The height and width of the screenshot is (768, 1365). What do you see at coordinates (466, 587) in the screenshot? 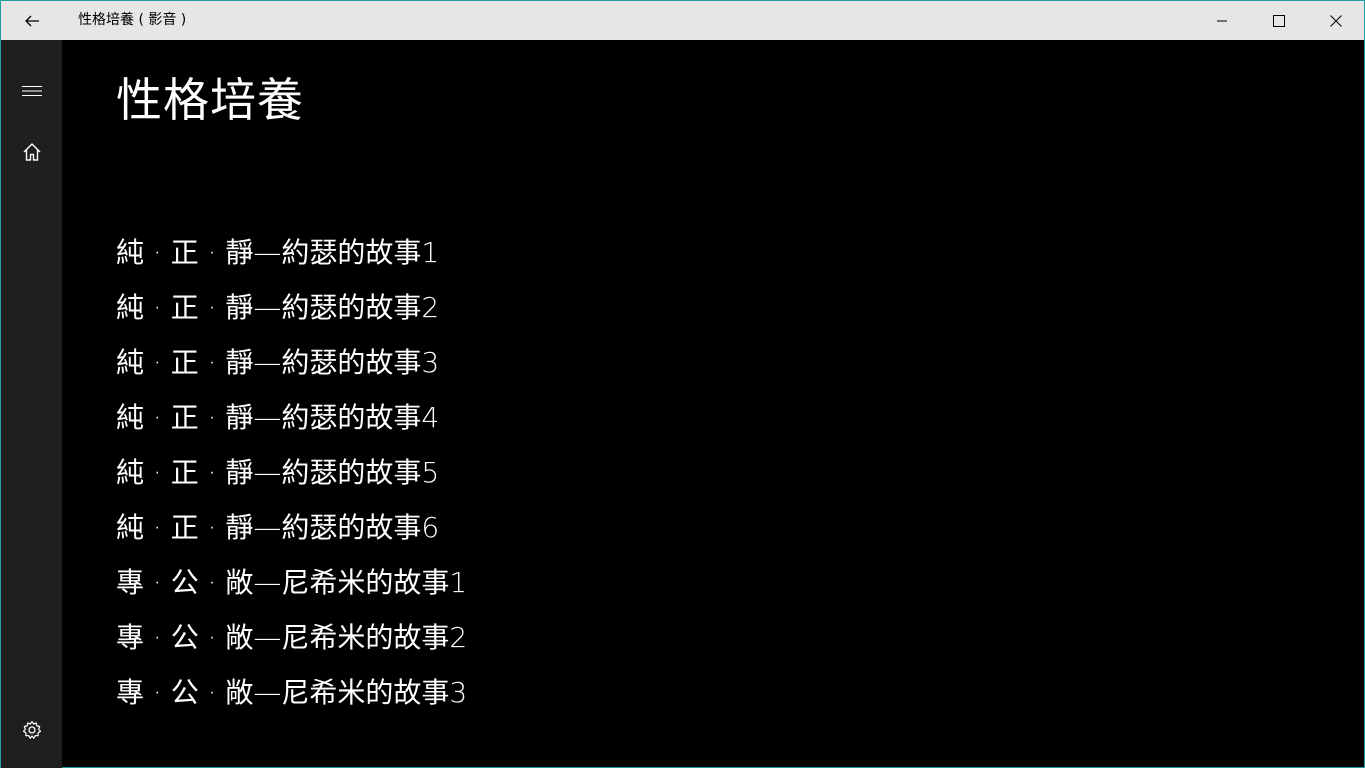
I see `list-item: 專 · 公 · 敞—尼希米的故事1` at bounding box center [466, 587].